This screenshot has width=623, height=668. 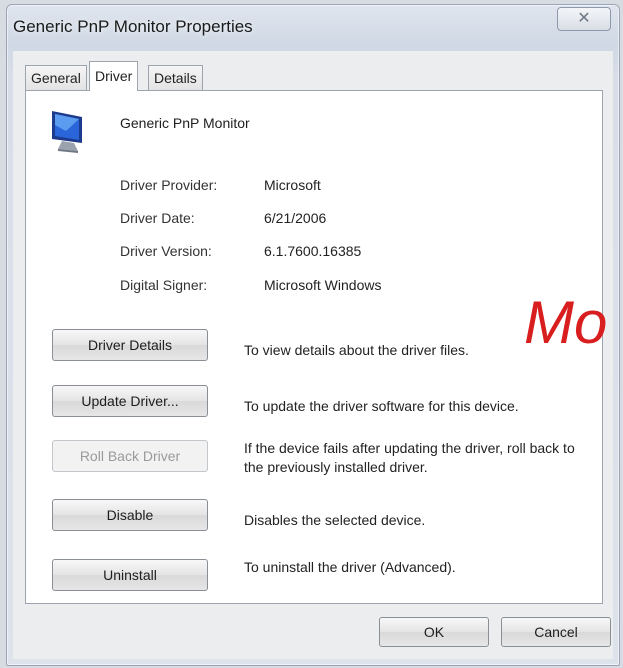 What do you see at coordinates (292, 185) in the screenshot?
I see `driver-provider-value: Microsoft` at bounding box center [292, 185].